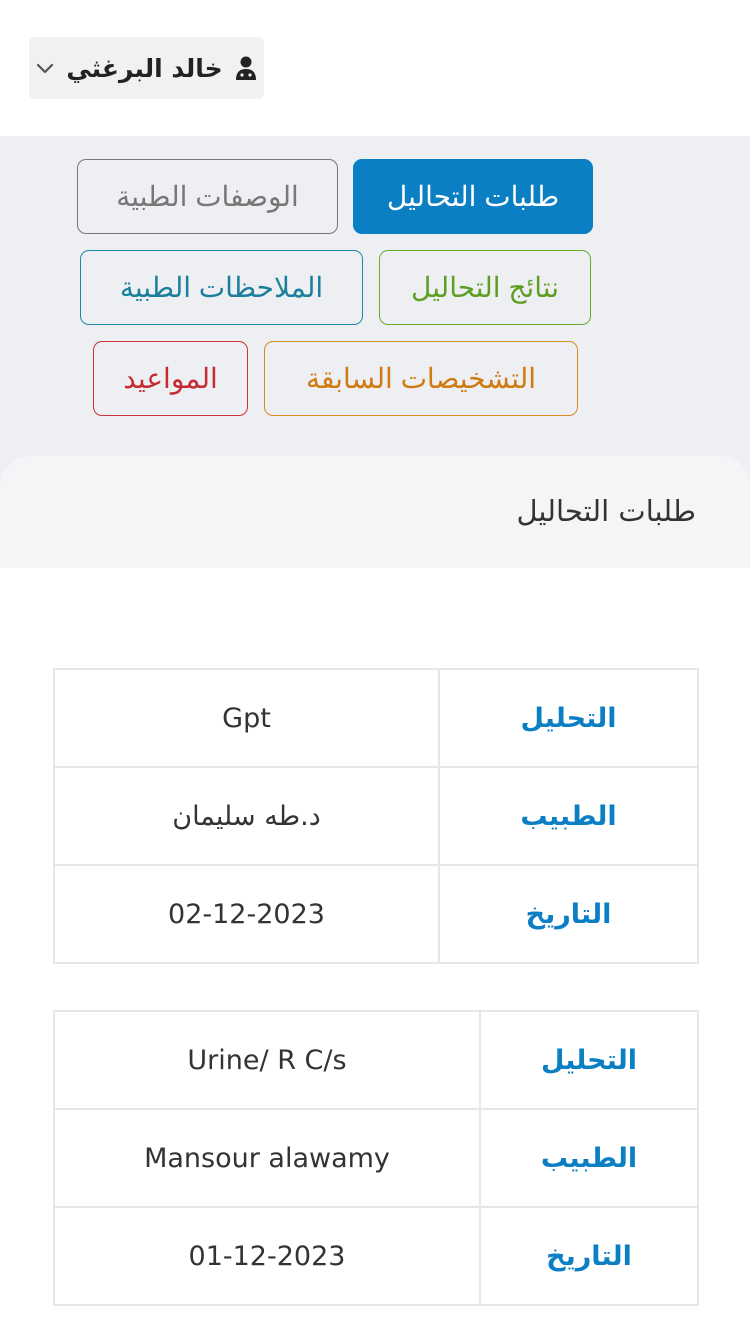 This screenshot has height=1334, width=750. I want to click on table-row: التحليل Urine/ R C/s, so click(376, 1060).